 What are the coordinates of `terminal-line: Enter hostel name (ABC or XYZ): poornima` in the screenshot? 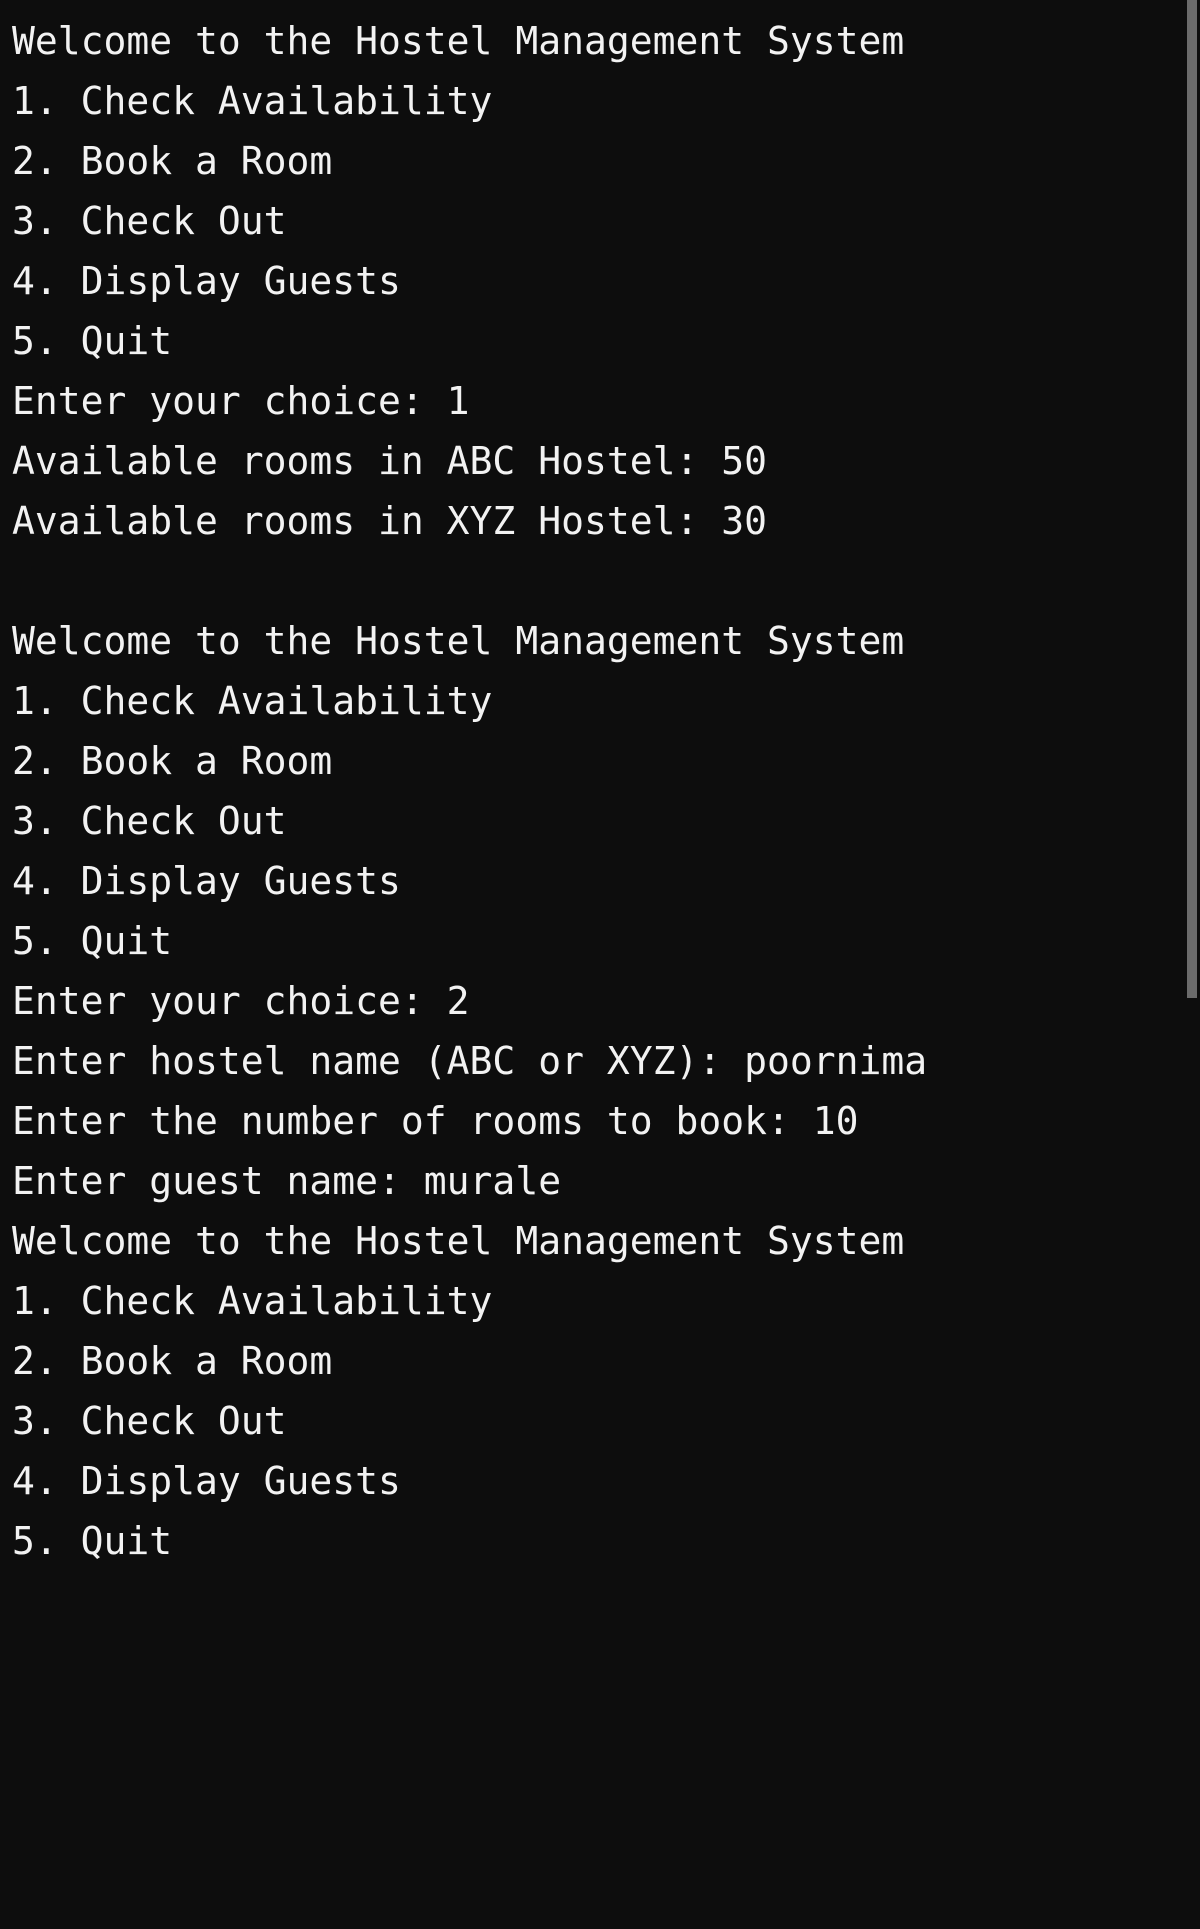 It's located at (470, 1061).